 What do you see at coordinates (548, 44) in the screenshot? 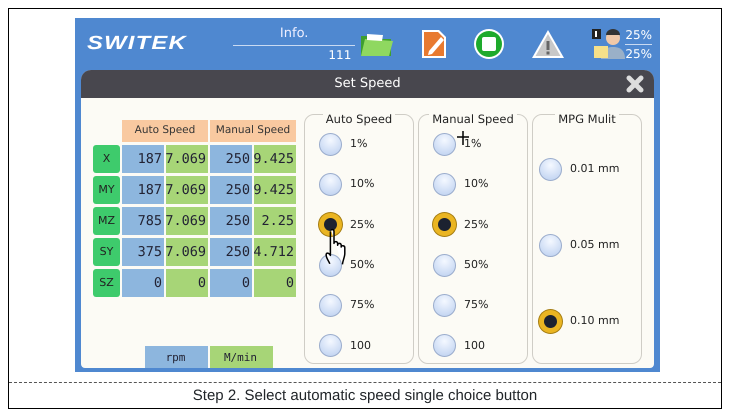
I see `warning-icon` at bounding box center [548, 44].